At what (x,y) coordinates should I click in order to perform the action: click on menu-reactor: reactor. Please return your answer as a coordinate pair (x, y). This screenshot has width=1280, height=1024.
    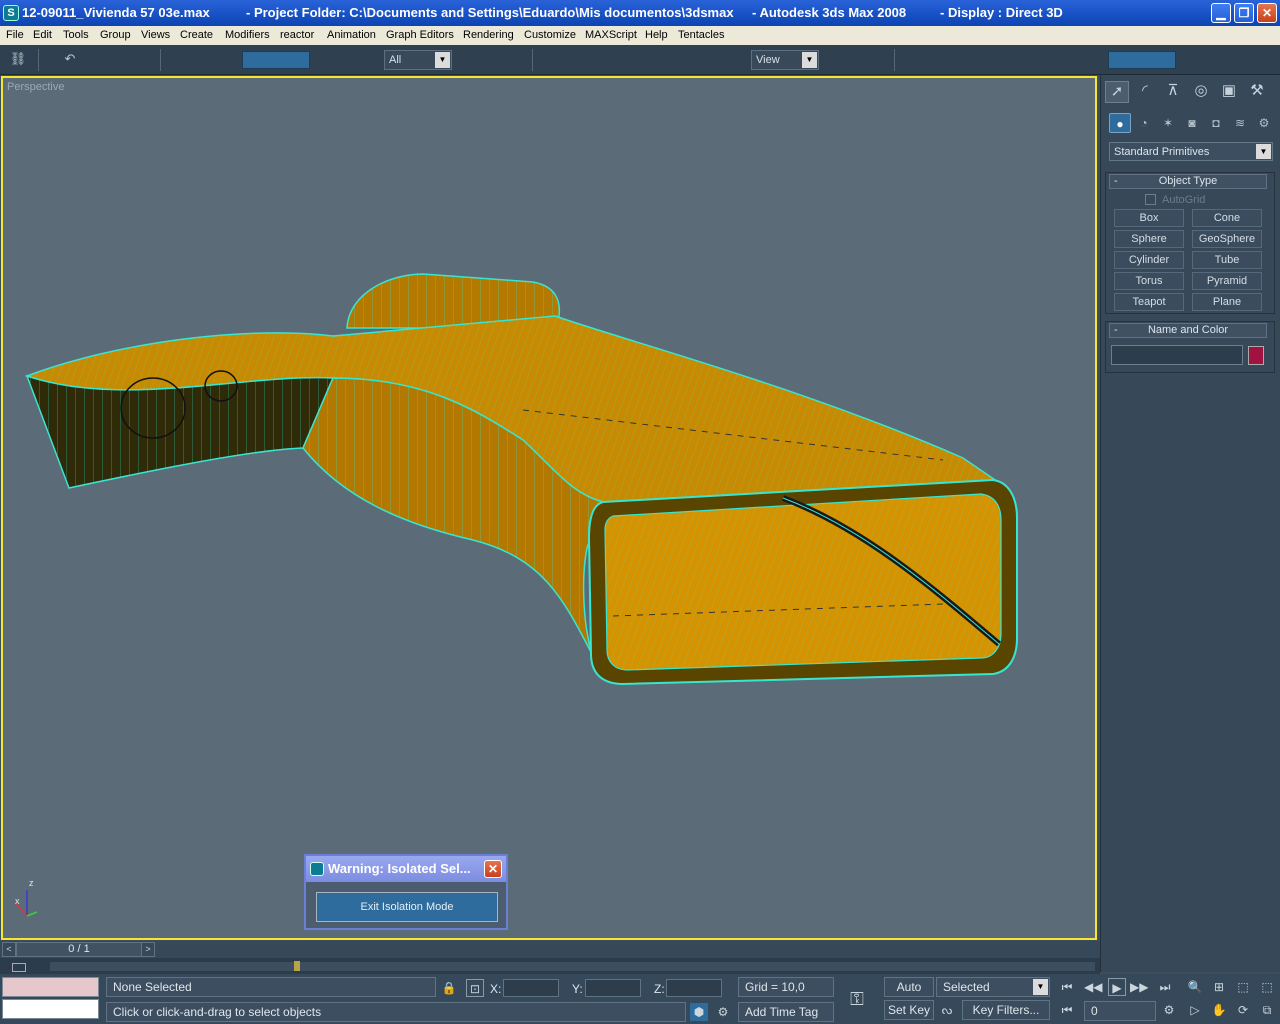
    Looking at the image, I should click on (297, 35).